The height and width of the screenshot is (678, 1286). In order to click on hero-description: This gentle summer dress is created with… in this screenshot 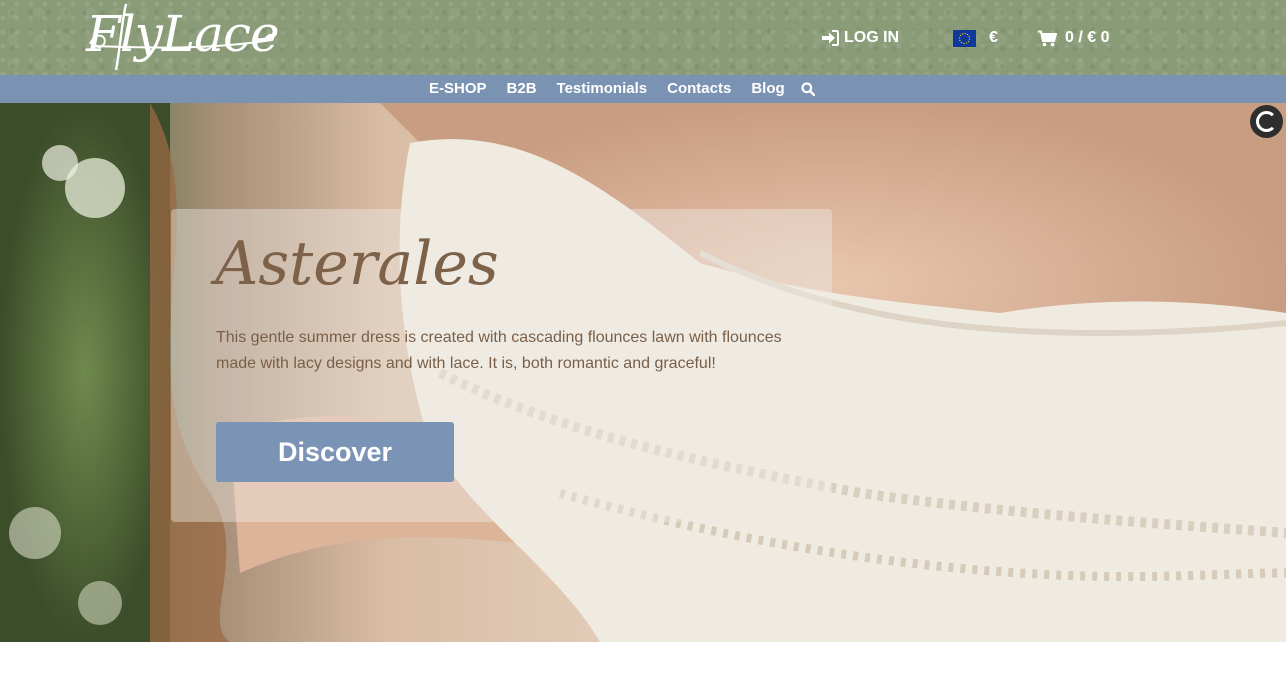, I will do `click(499, 350)`.